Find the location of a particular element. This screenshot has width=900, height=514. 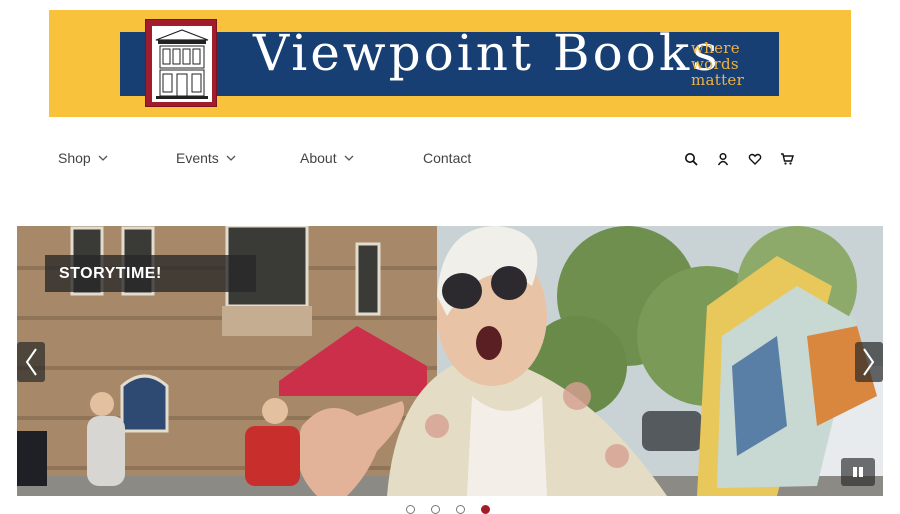

chevron-left-icon is located at coordinates (31, 362).